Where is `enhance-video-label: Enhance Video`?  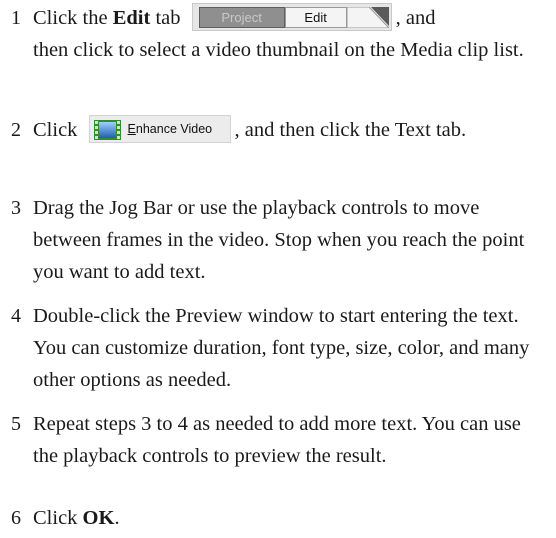
enhance-video-label: Enhance Video is located at coordinates (170, 129).